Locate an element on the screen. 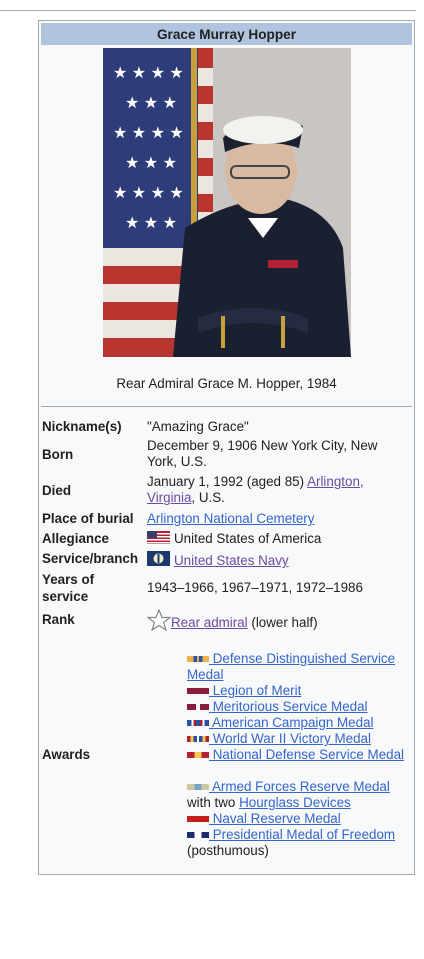 The width and height of the screenshot is (424, 959). died-label: Died is located at coordinates (57, 490).